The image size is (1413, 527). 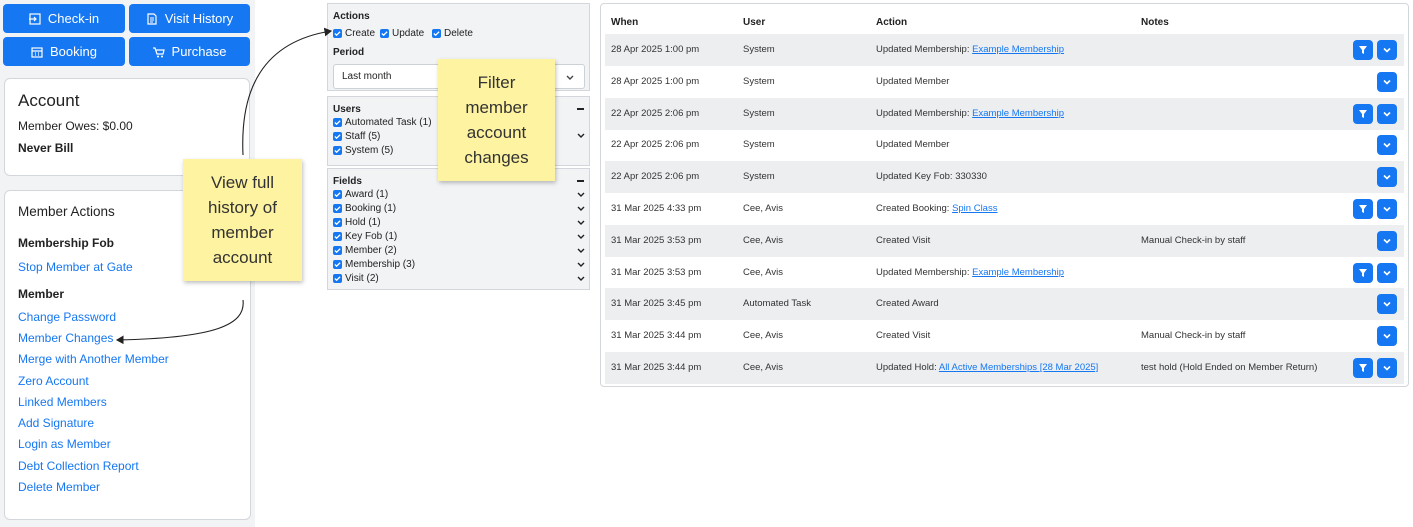 What do you see at coordinates (388, 122) in the screenshot?
I see `user-filter-label: Automated Task (1)` at bounding box center [388, 122].